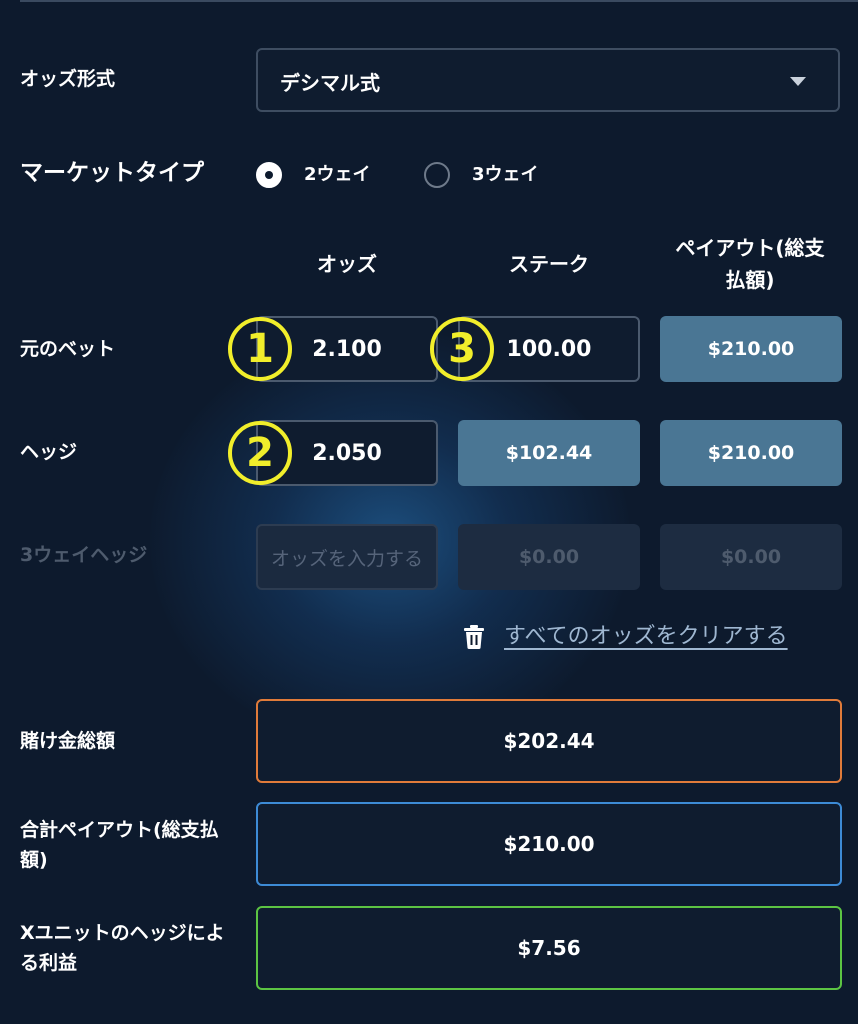 Image resolution: width=858 pixels, height=1024 pixels. Describe the element at coordinates (750, 280) in the screenshot. I see `column-header-payout-line2: 払額)` at that location.